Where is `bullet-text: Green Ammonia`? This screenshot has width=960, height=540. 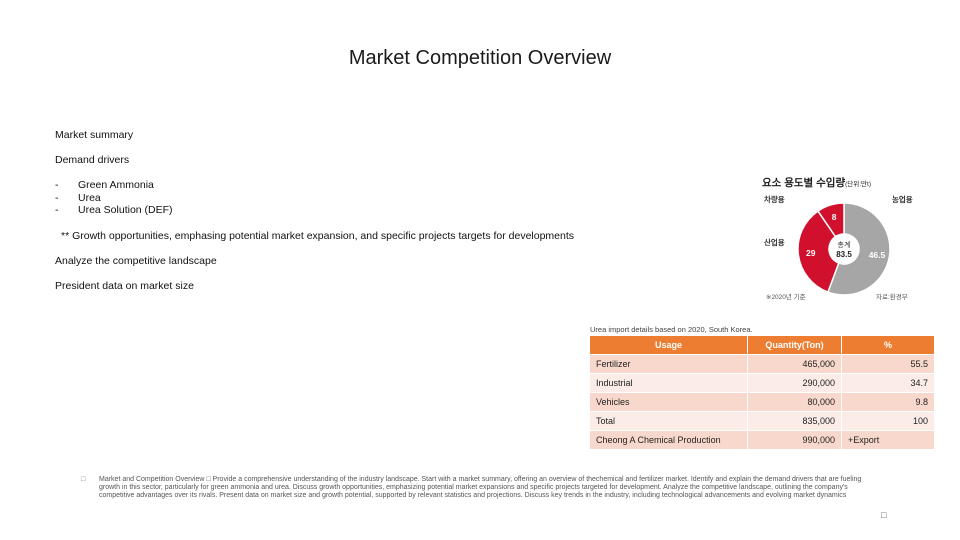
bullet-text: Green Ammonia is located at coordinates (116, 185).